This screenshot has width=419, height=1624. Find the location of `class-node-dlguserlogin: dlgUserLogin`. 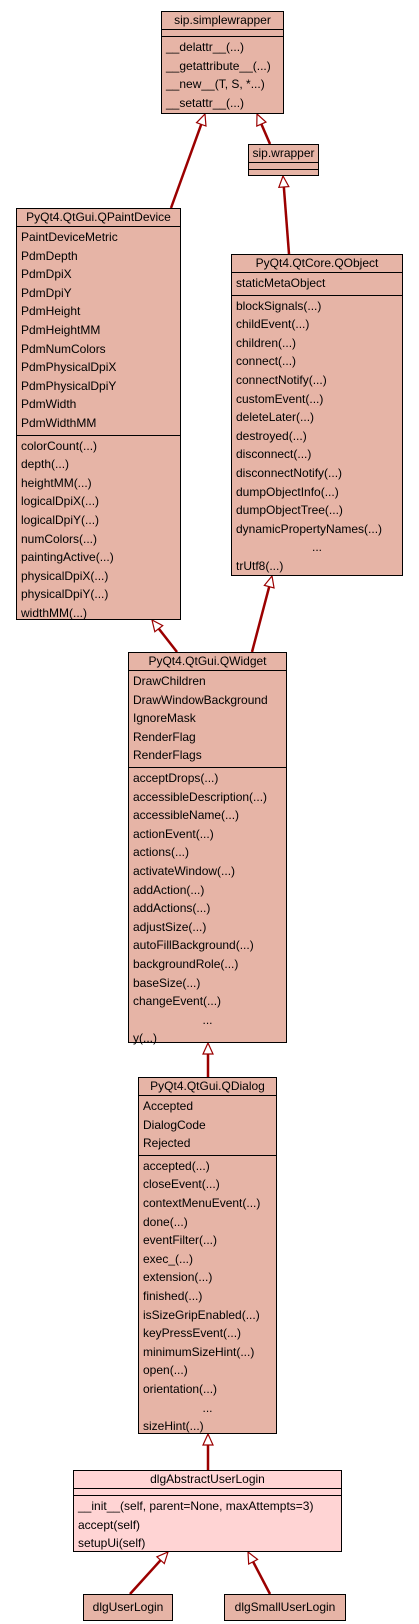

class-node-dlguserlogin: dlgUserLogin is located at coordinates (128, 1607).